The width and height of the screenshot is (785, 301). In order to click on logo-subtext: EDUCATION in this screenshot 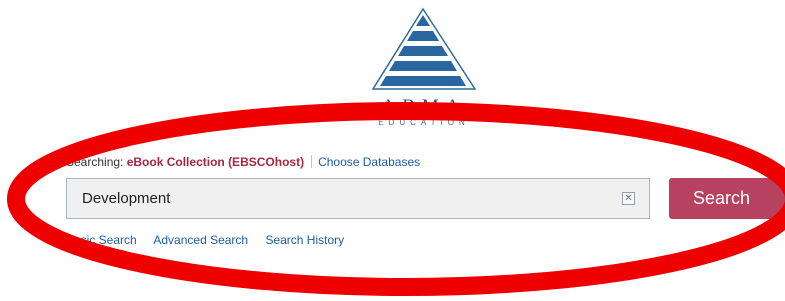, I will do `click(424, 122)`.